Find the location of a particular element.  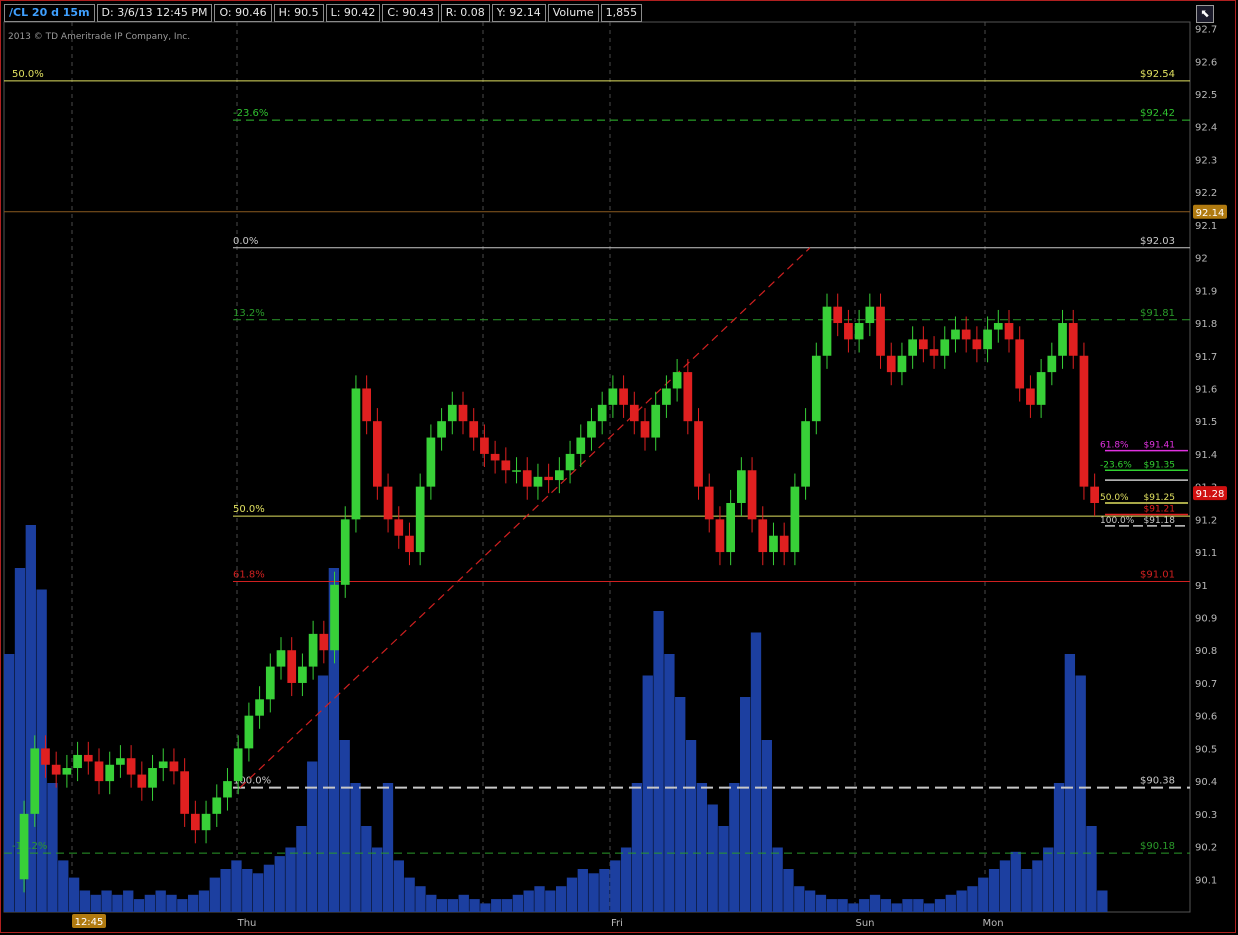

fib-level-label: -23.6% is located at coordinates (250, 113).